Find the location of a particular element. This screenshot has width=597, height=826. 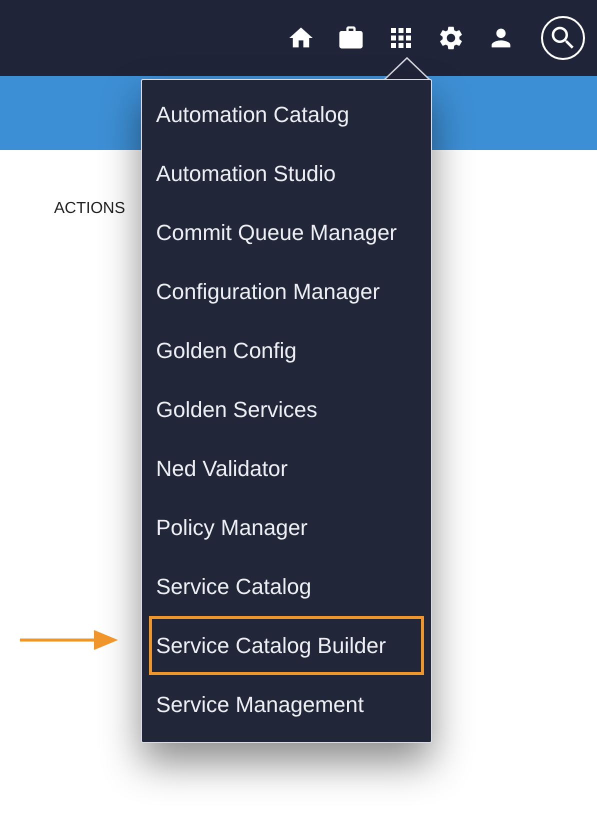

menu-item: Service Management is located at coordinates (286, 704).